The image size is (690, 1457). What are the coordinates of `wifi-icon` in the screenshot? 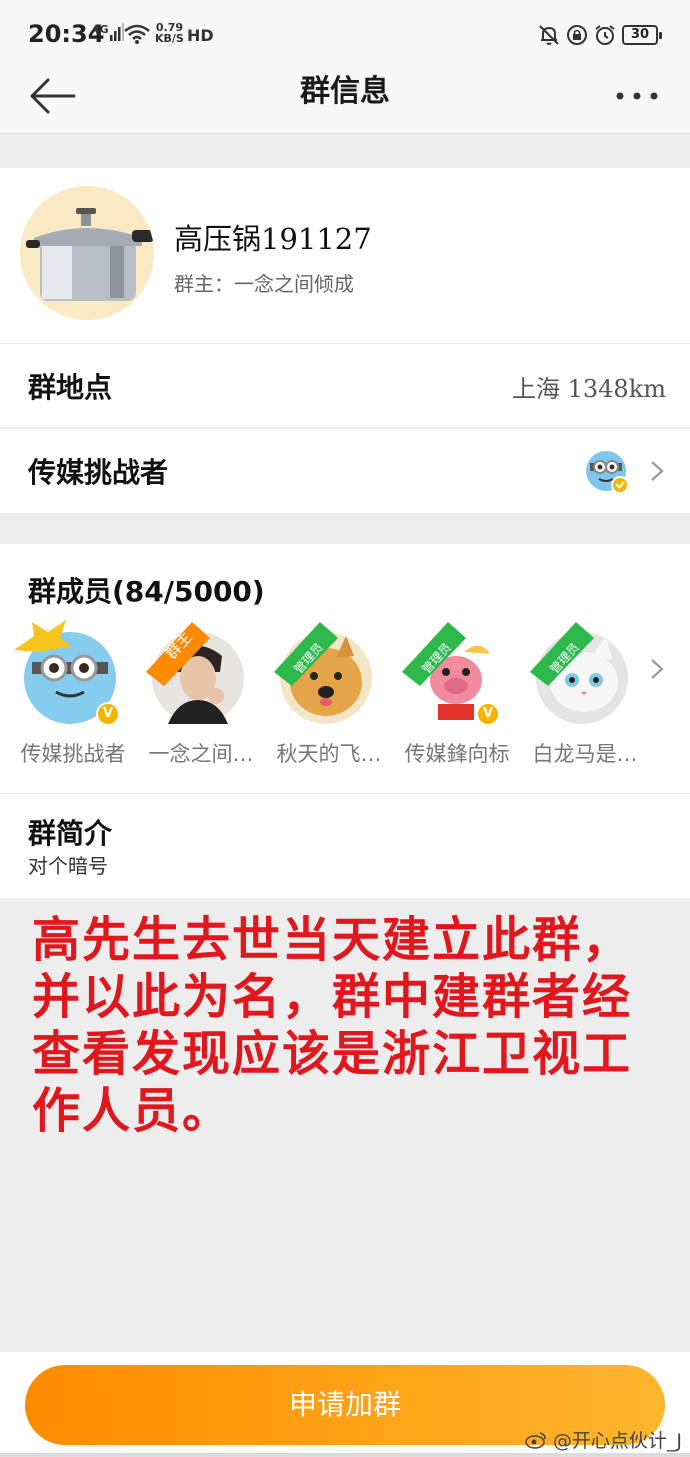 It's located at (137, 34).